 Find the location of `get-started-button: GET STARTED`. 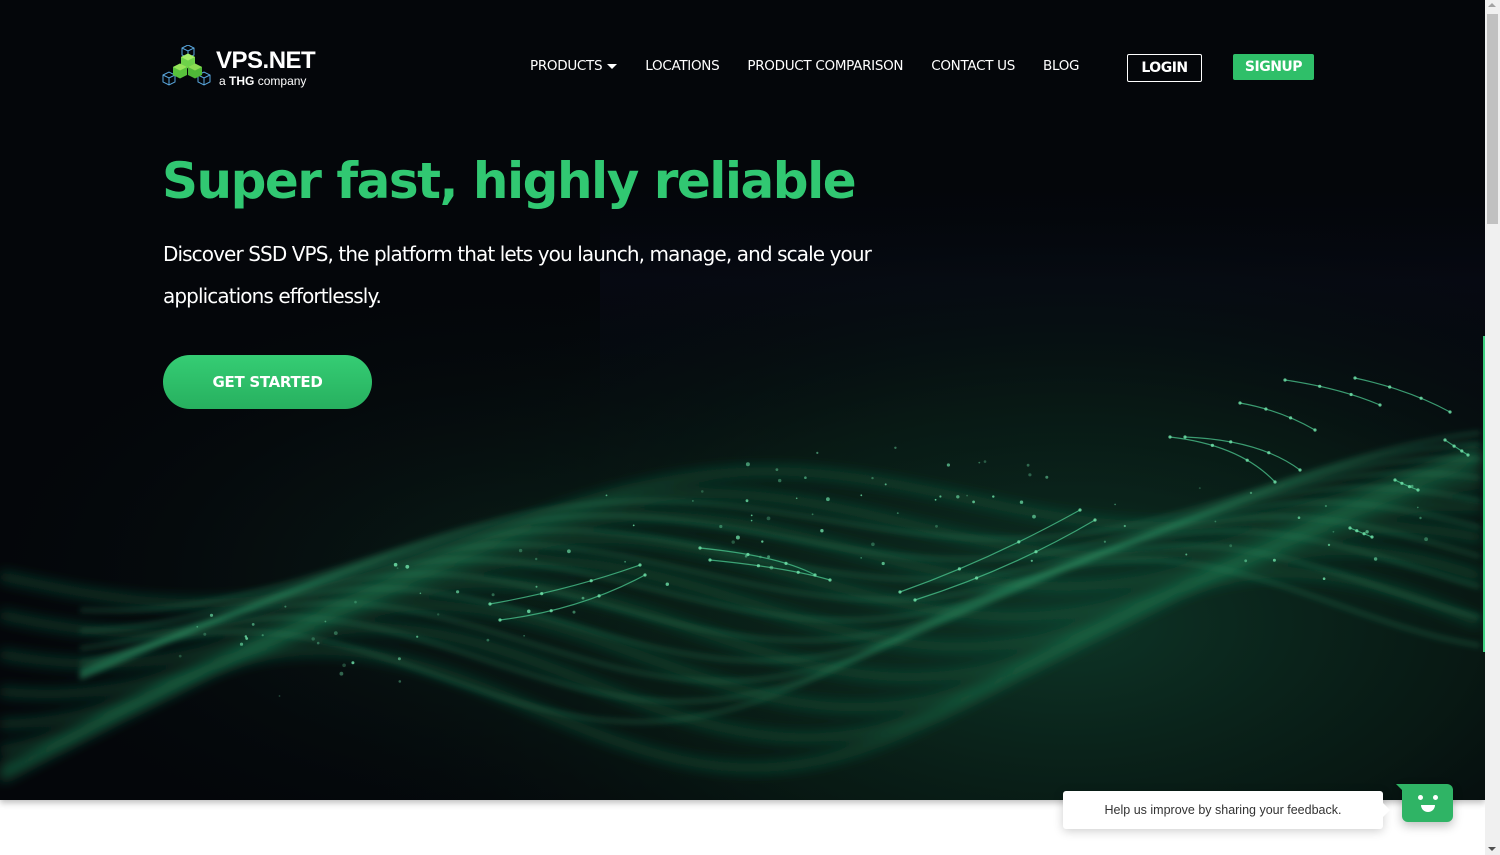

get-started-button: GET STARTED is located at coordinates (267, 382).